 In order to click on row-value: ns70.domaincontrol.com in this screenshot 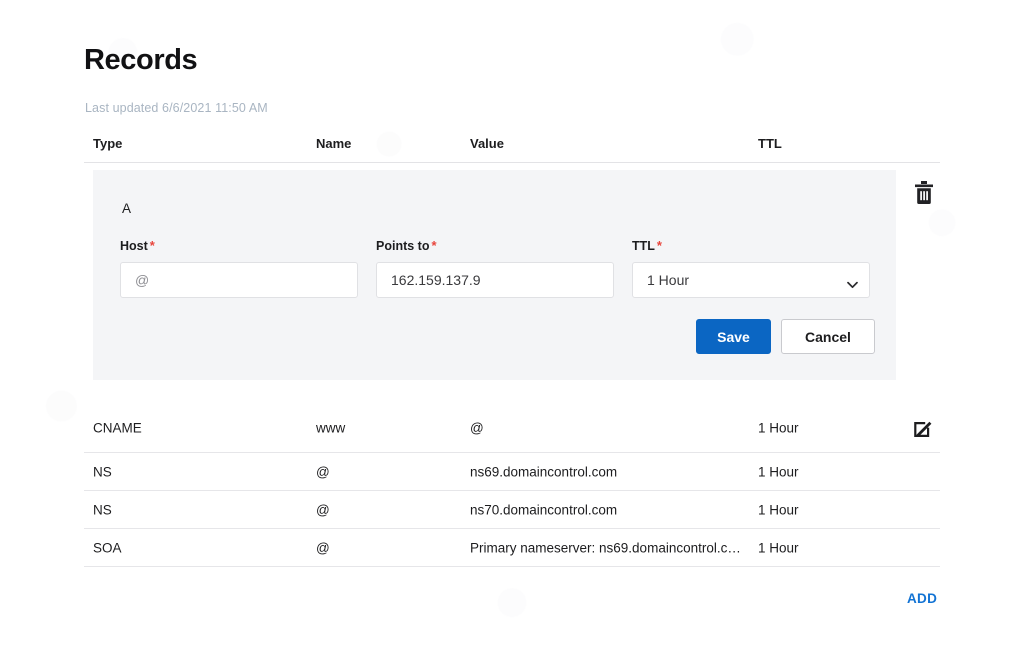, I will do `click(544, 509)`.